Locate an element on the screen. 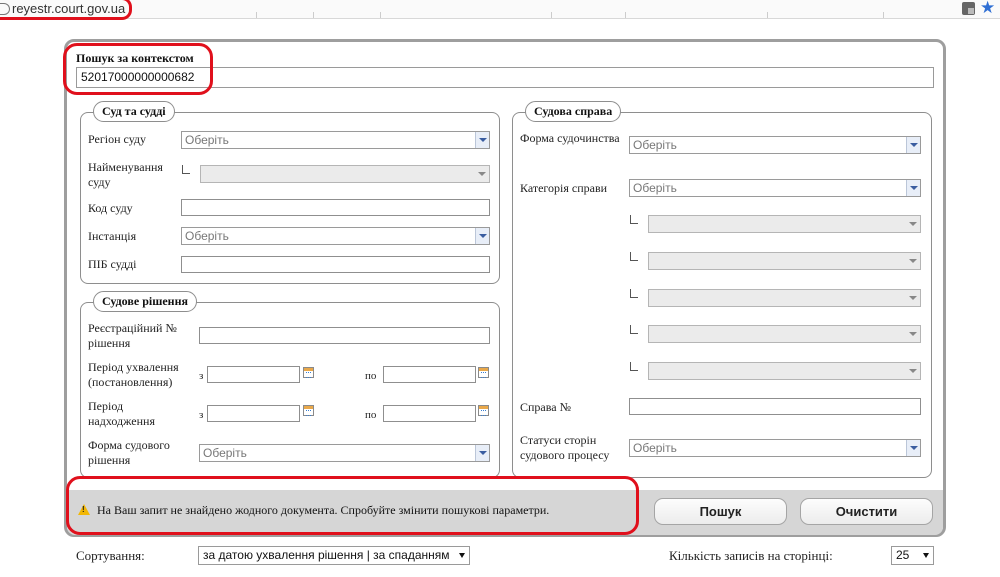 The height and width of the screenshot is (577, 1000). decision-legend: Судове рішення is located at coordinates (145, 301).